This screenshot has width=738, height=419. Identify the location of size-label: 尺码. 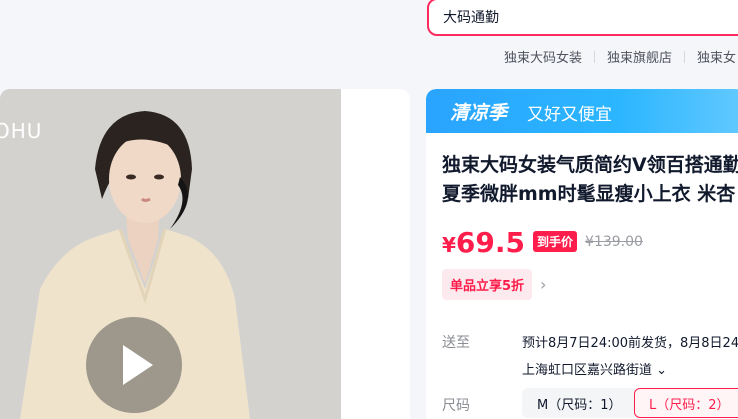
(456, 406).